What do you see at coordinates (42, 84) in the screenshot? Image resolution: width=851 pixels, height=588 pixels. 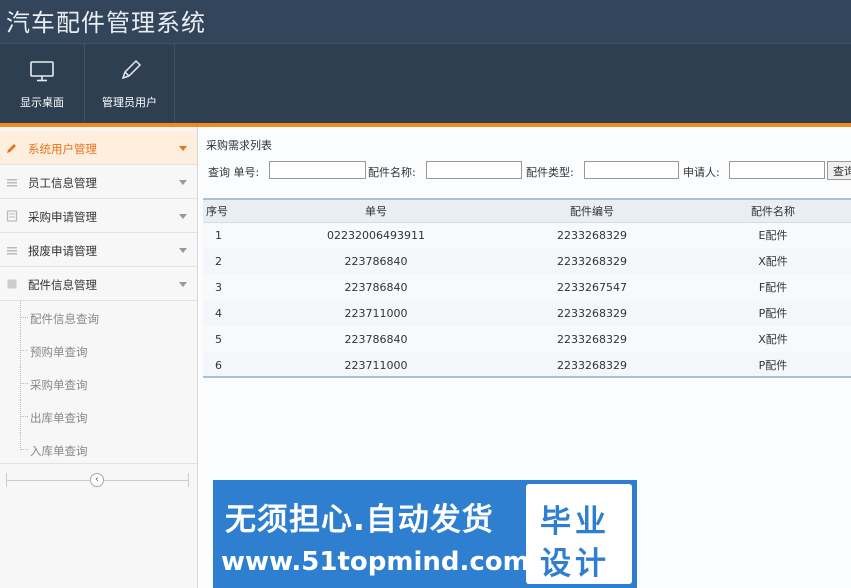 I see `show-desktop-button: 显示桌面` at bounding box center [42, 84].